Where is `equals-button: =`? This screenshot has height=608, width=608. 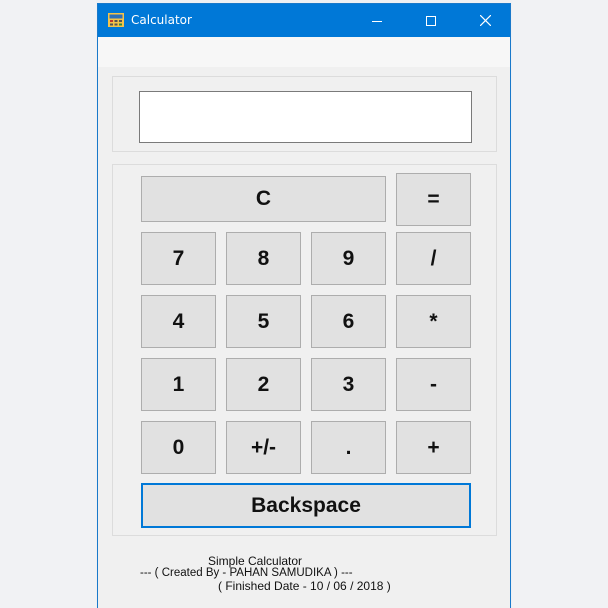 equals-button: = is located at coordinates (433, 199).